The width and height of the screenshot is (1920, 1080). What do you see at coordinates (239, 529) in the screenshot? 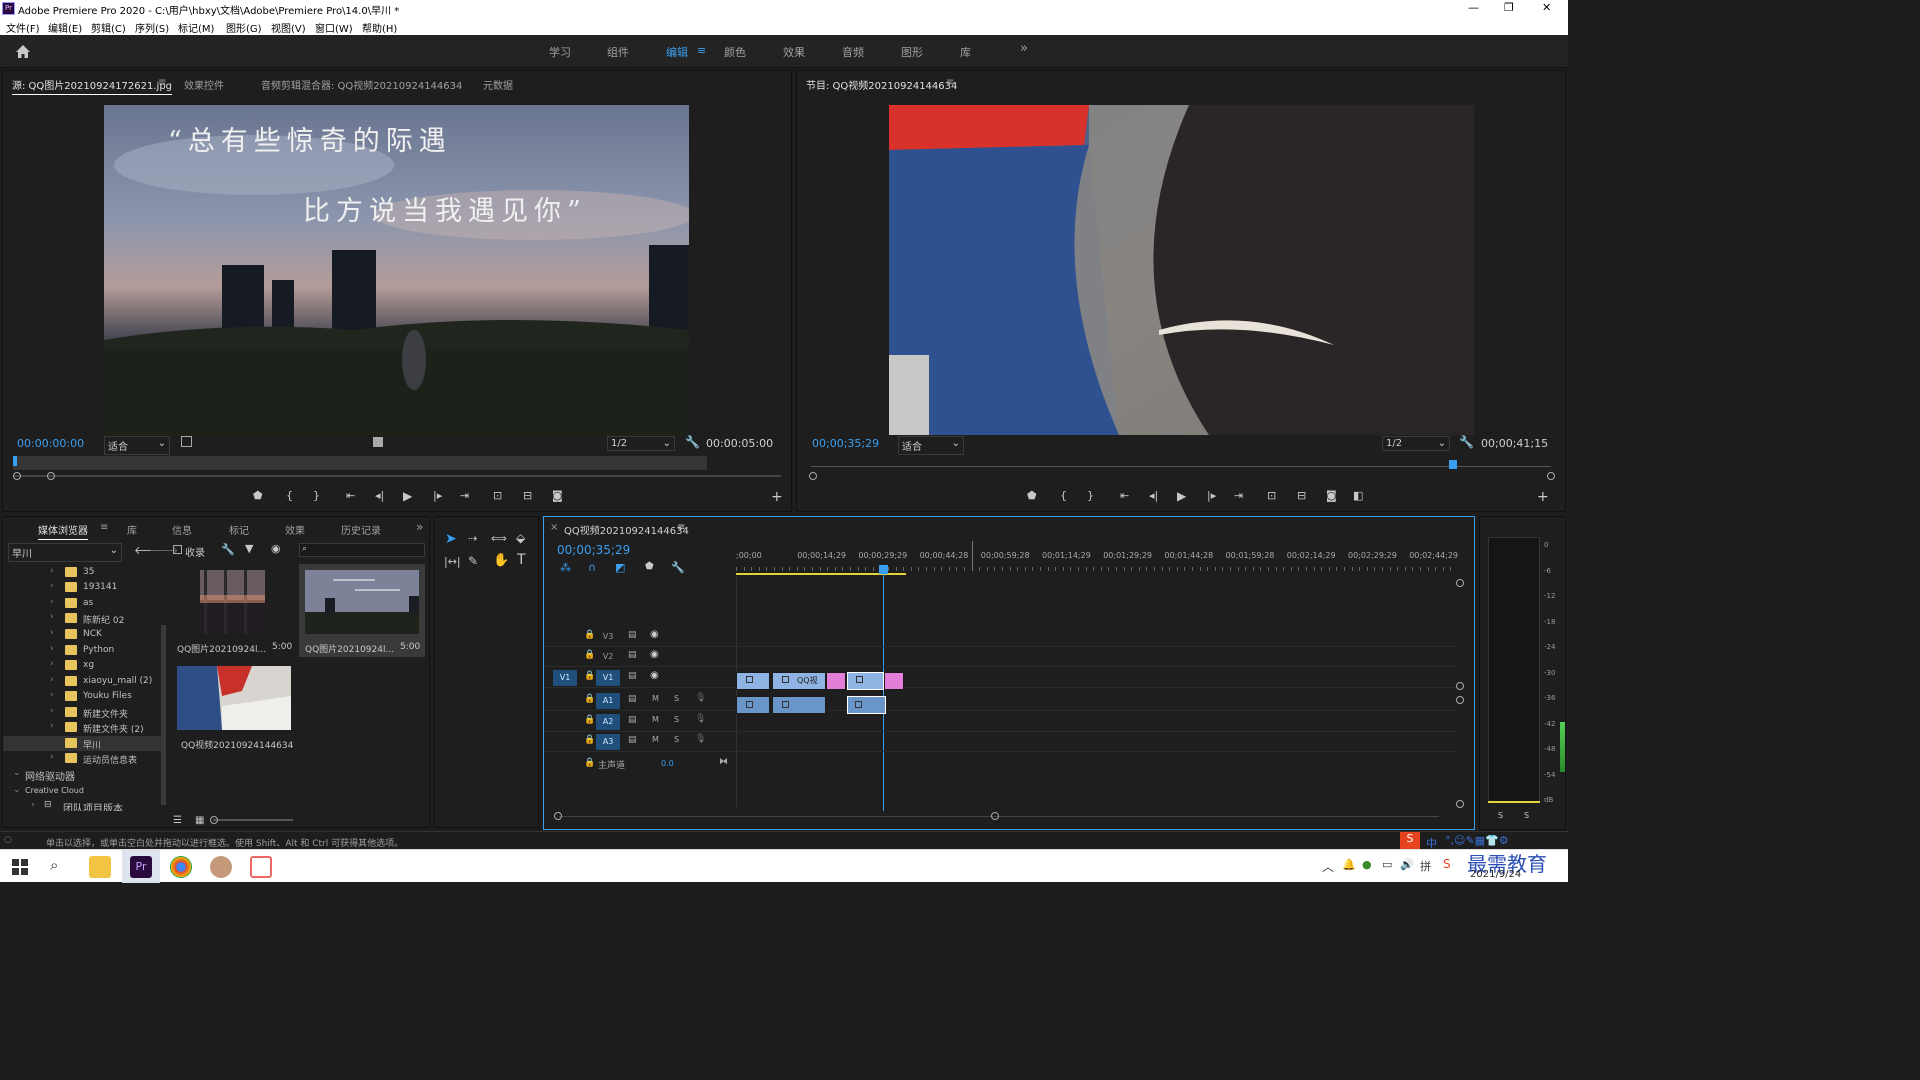
I see `tab-markers: 标记` at bounding box center [239, 529].